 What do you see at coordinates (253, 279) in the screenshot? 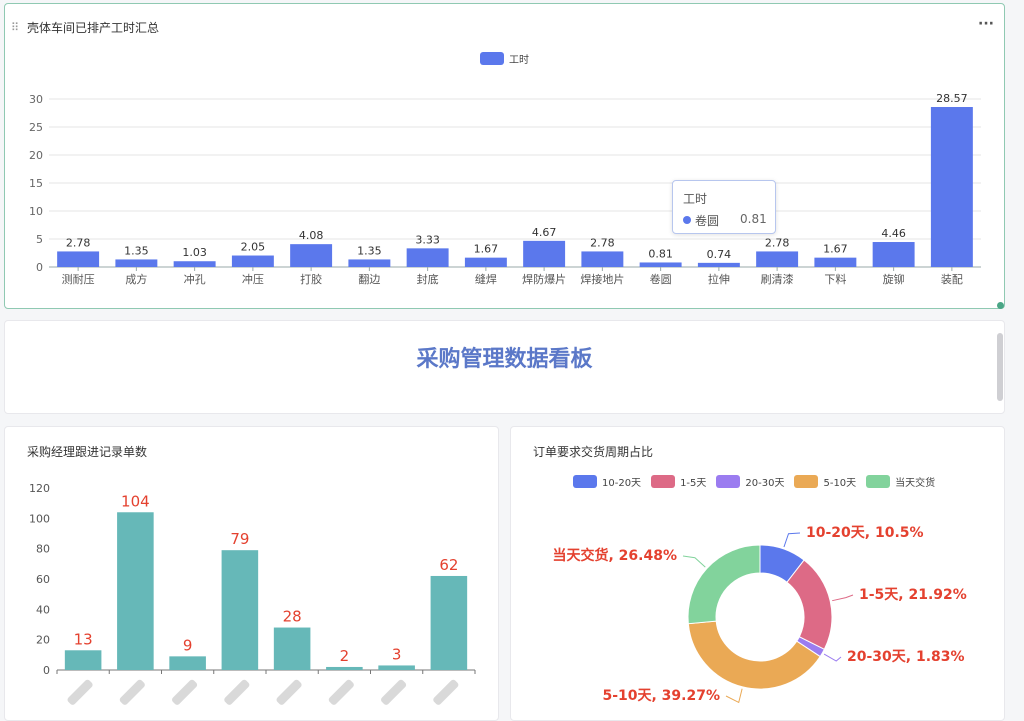
I see `x-tick-label: 冲压` at bounding box center [253, 279].